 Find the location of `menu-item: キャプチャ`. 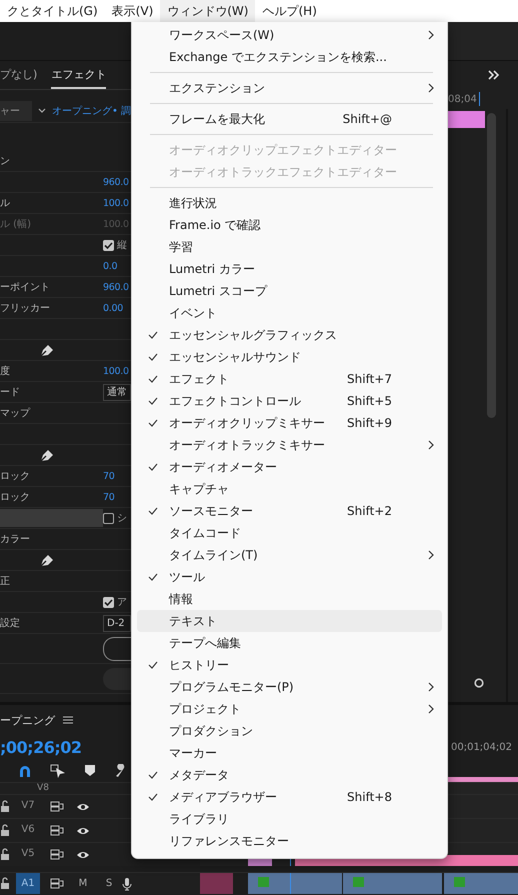

menu-item: キャプチャ is located at coordinates (289, 489).